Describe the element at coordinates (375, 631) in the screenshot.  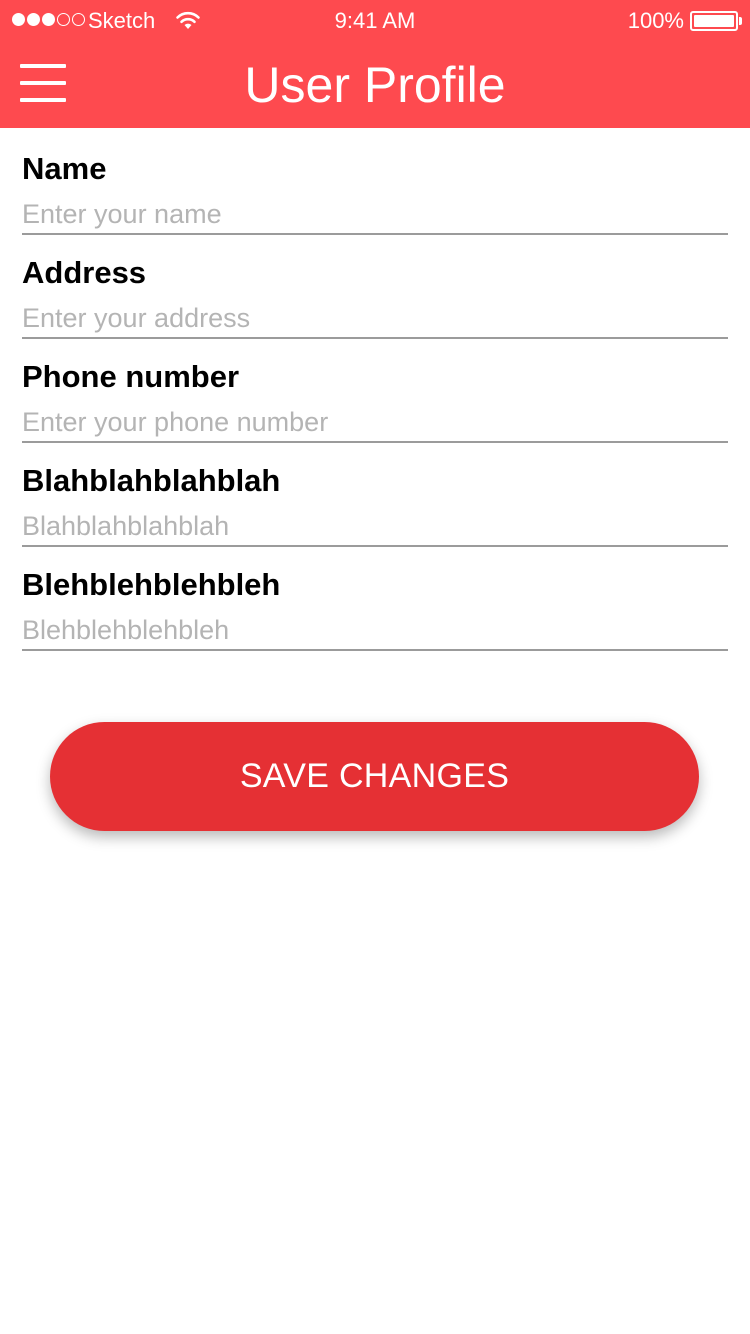
I see `bleh-input` at that location.